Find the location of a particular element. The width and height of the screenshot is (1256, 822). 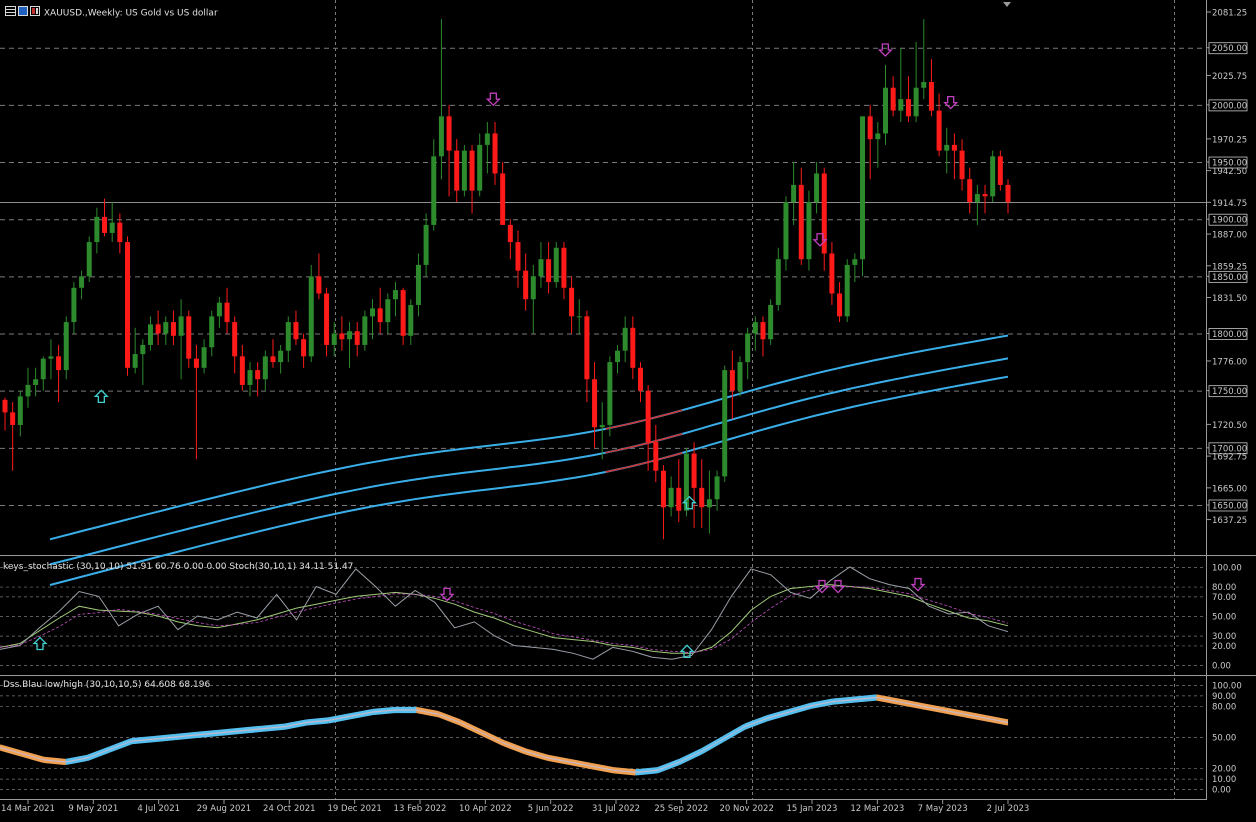

stoch-axis-label: 0.00 is located at coordinates (1221, 667).